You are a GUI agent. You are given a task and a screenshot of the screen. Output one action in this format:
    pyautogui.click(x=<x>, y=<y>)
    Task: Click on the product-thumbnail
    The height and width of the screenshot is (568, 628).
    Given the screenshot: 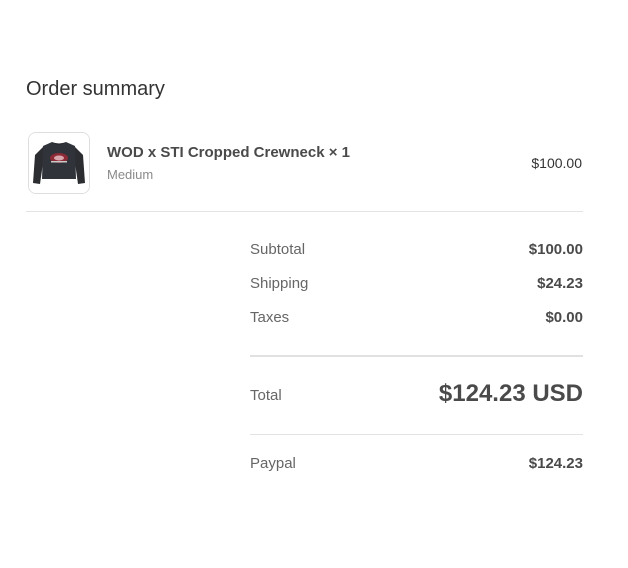 What is the action you would take?
    pyautogui.click(x=59, y=163)
    